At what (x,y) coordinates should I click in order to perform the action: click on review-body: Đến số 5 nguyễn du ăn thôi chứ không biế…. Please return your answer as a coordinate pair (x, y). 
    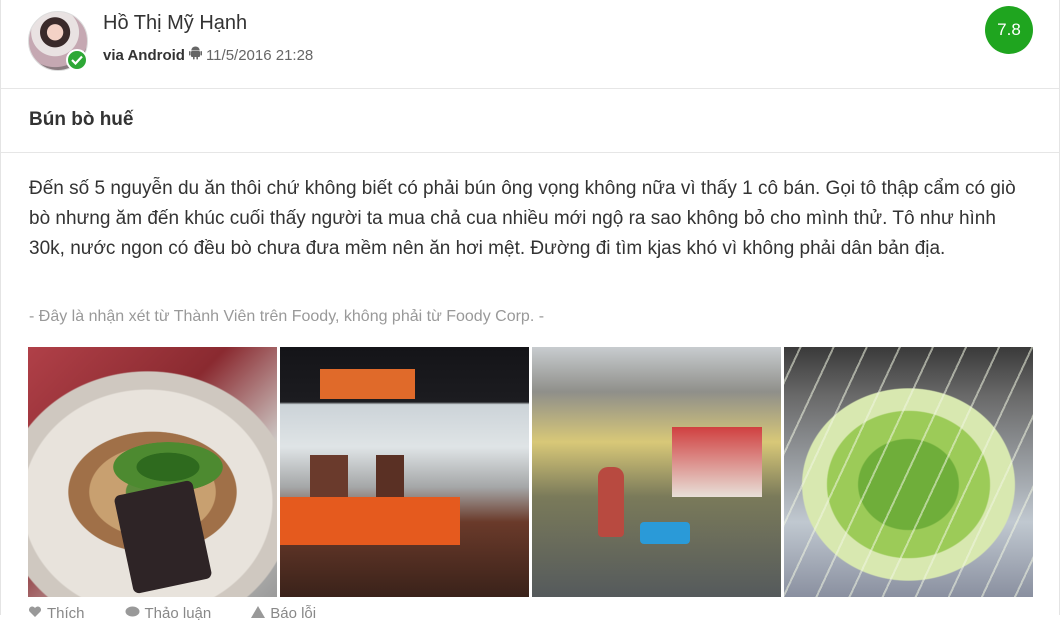
    Looking at the image, I should click on (522, 218).